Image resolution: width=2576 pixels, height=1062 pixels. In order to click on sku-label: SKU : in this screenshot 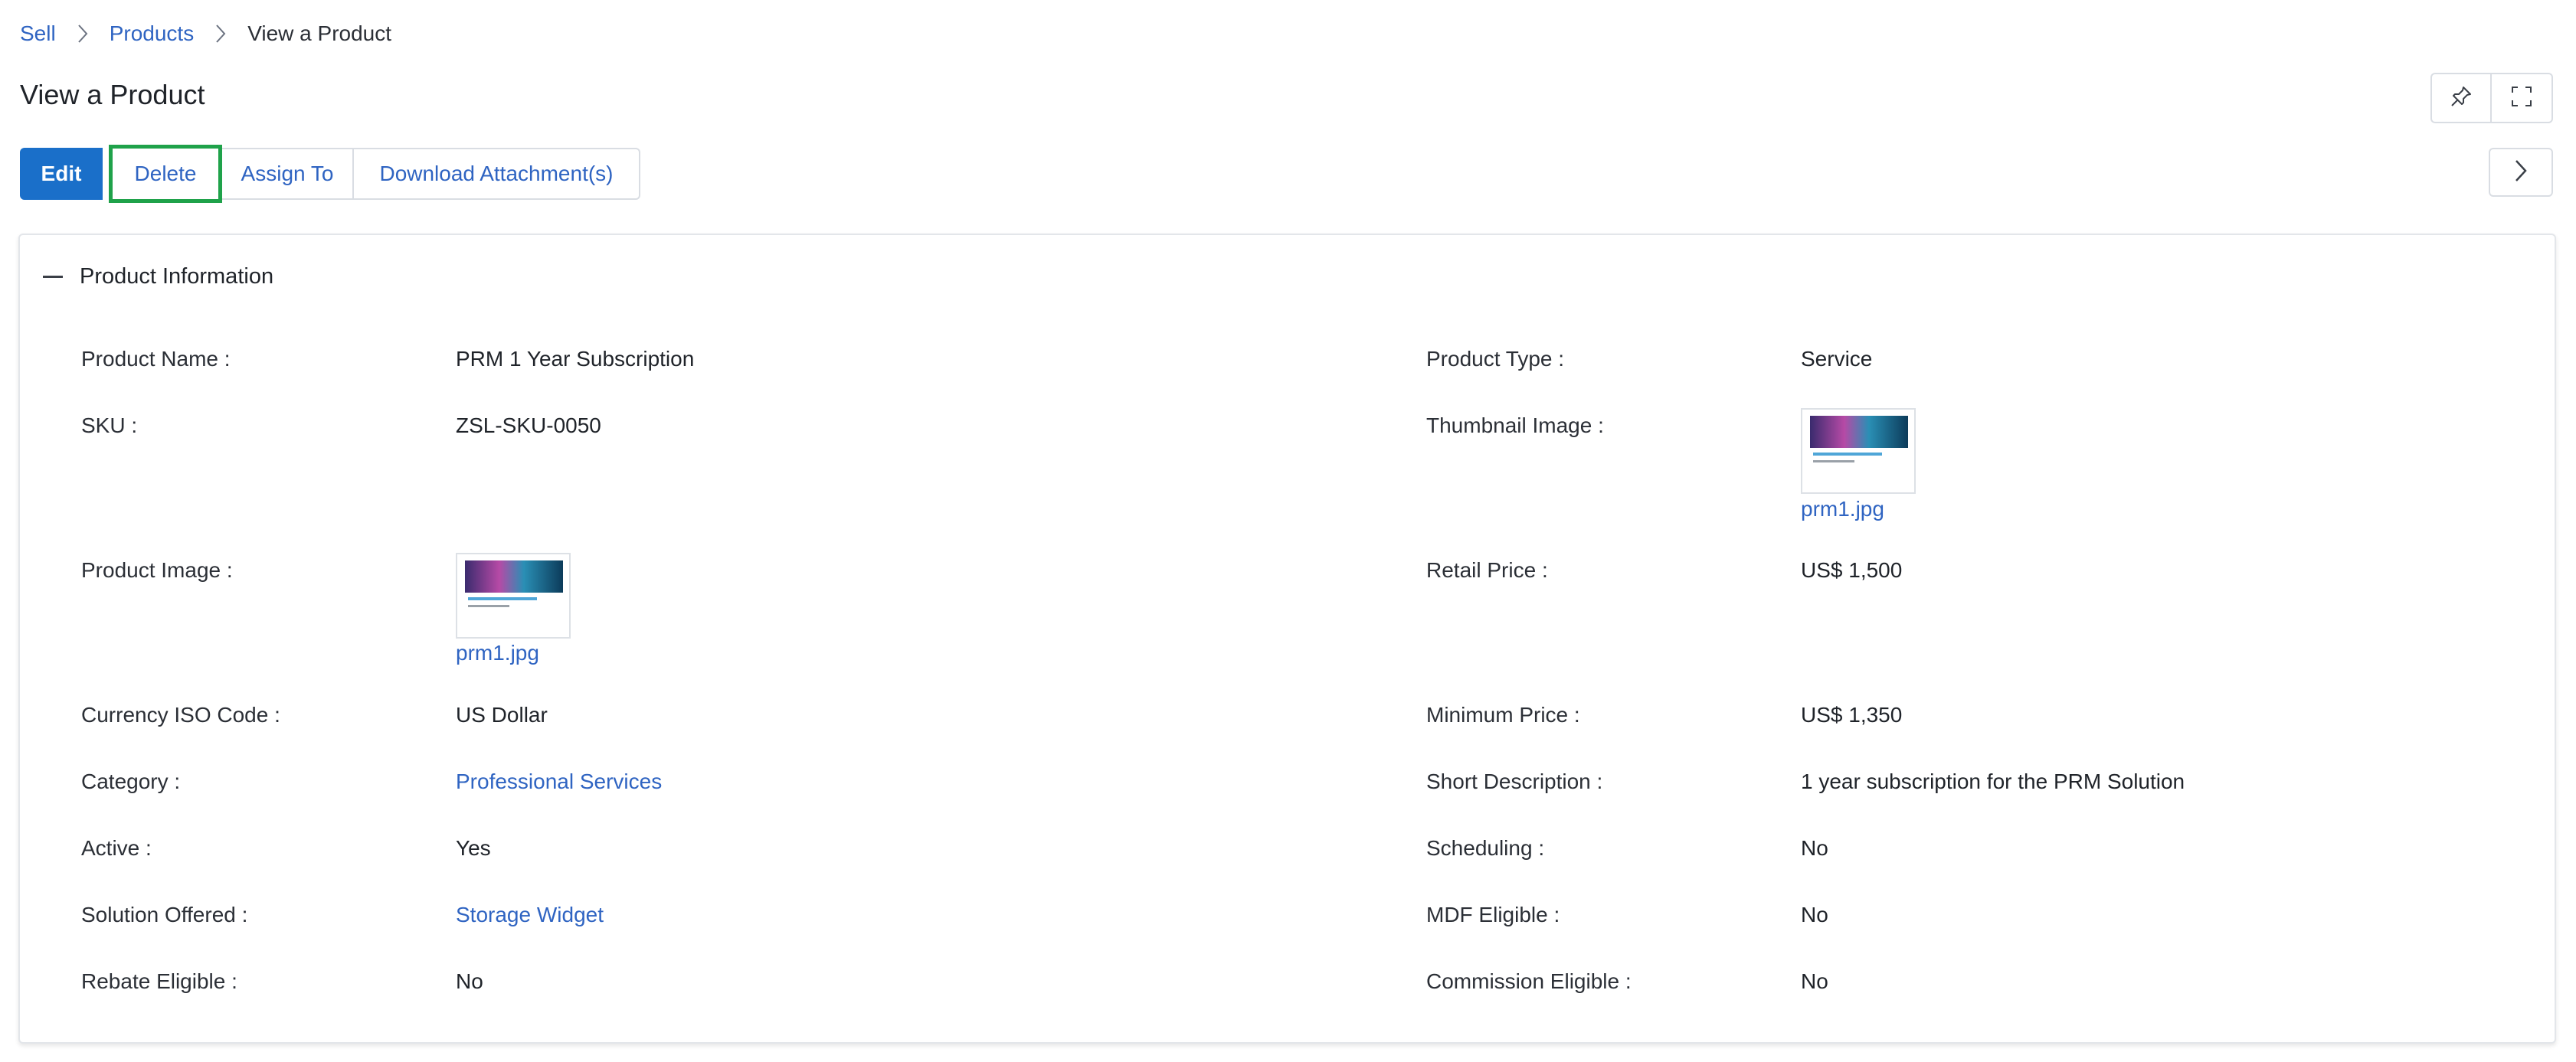, I will do `click(109, 425)`.